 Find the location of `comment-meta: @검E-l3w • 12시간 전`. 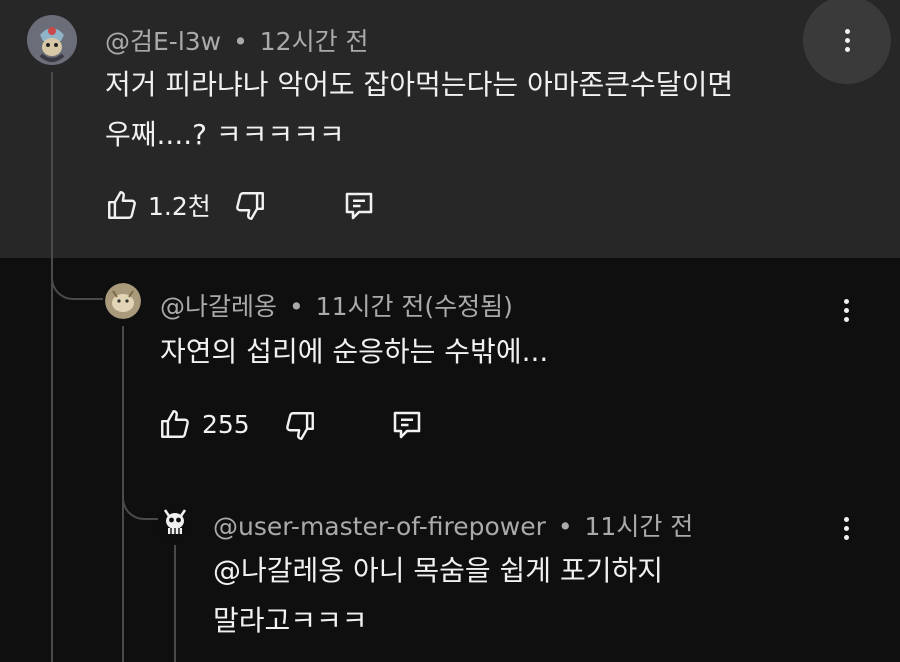

comment-meta: @검E-l3w • 12시간 전 is located at coordinates (237, 40).